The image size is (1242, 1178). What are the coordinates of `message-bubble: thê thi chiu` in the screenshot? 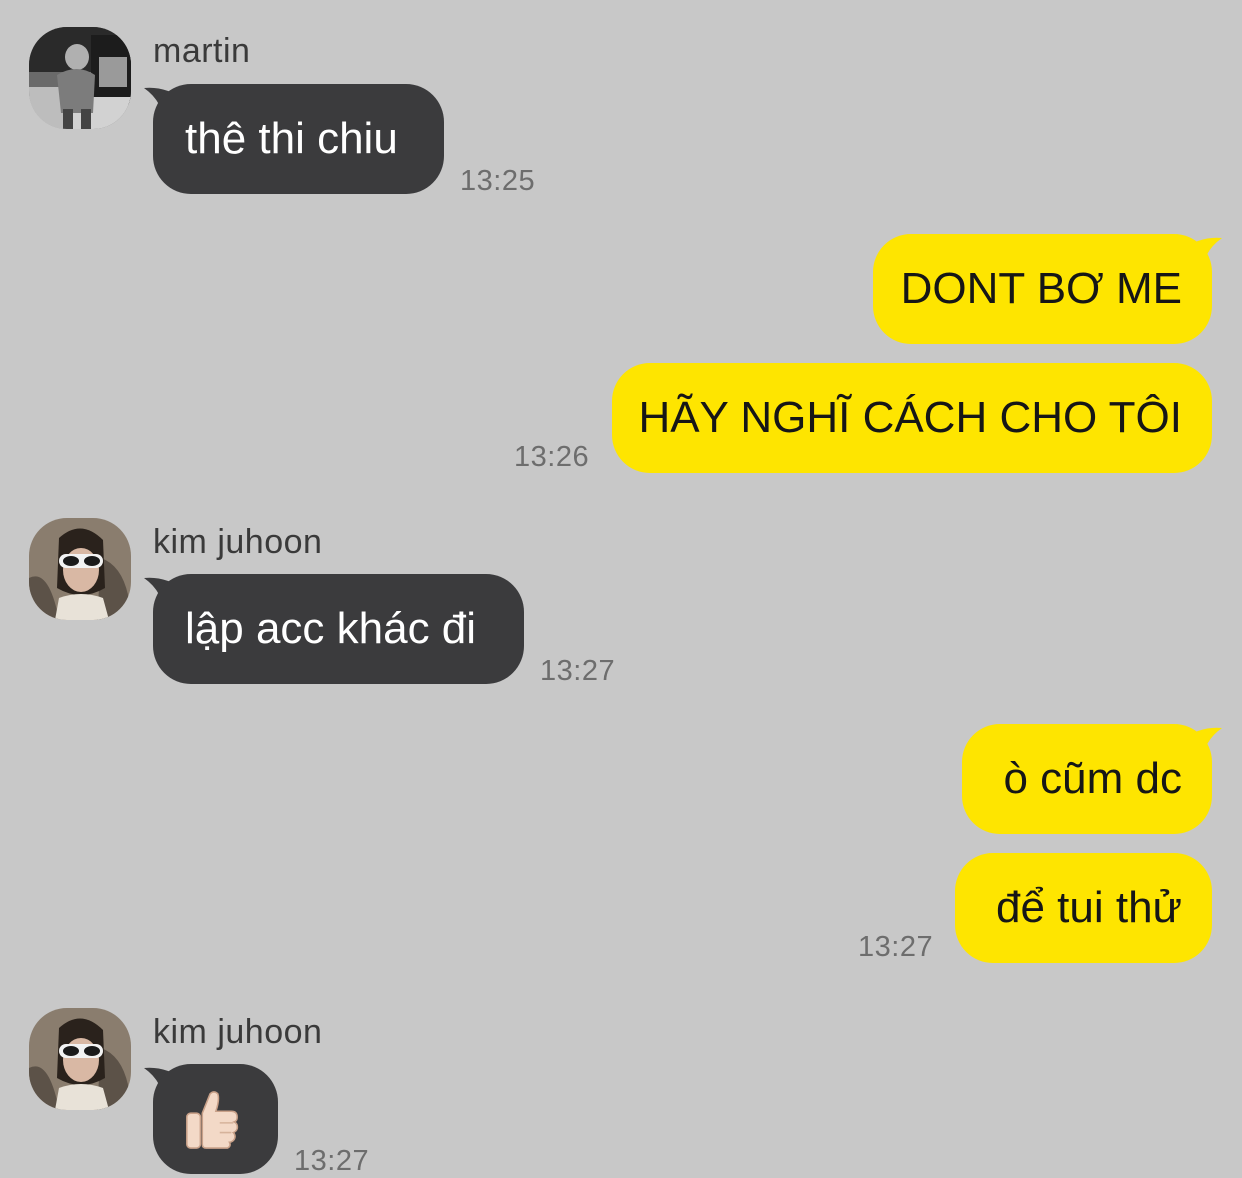 It's located at (298, 139).